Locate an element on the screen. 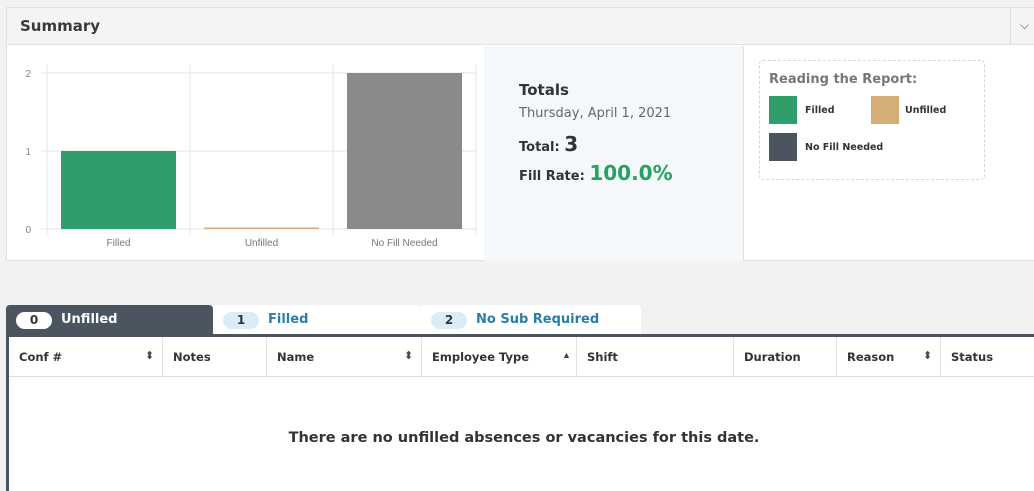 Image resolution: width=1034 pixels, height=491 pixels. tab-label: Unfilled is located at coordinates (89, 319).